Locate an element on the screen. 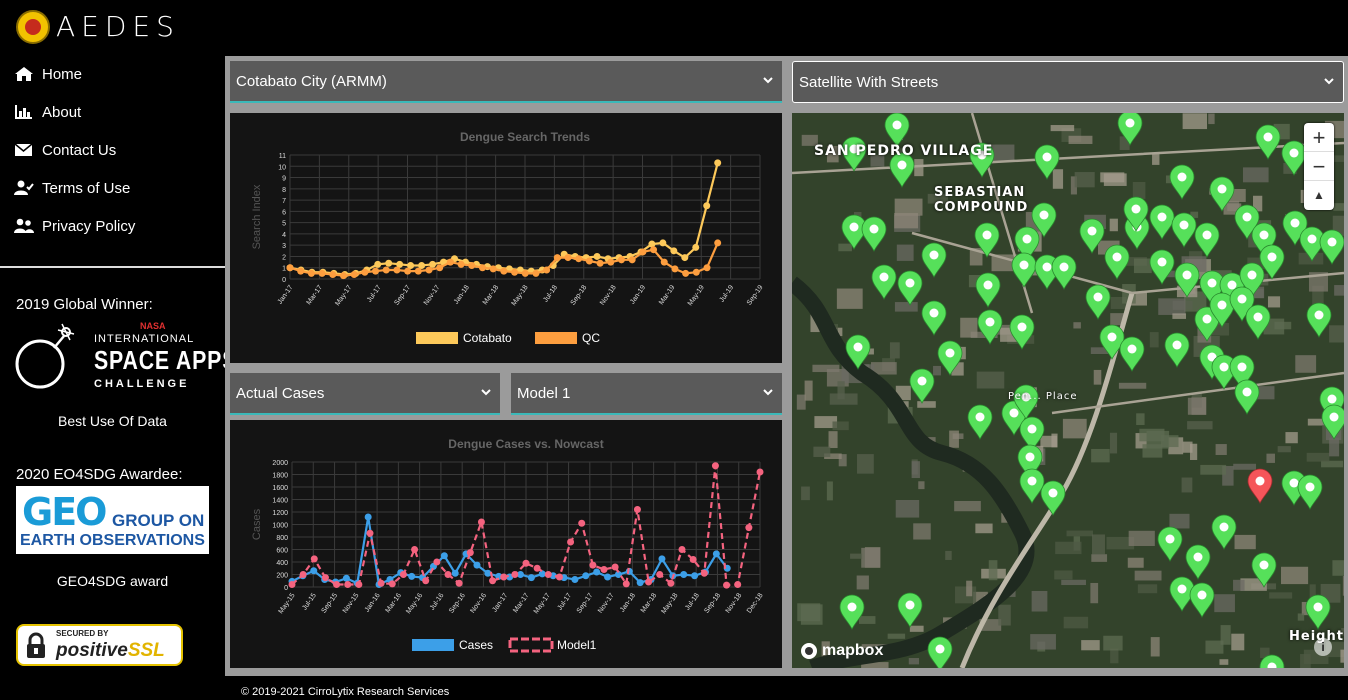 The height and width of the screenshot is (700, 1348). nav-terms: Terms of Use is located at coordinates (72, 188).